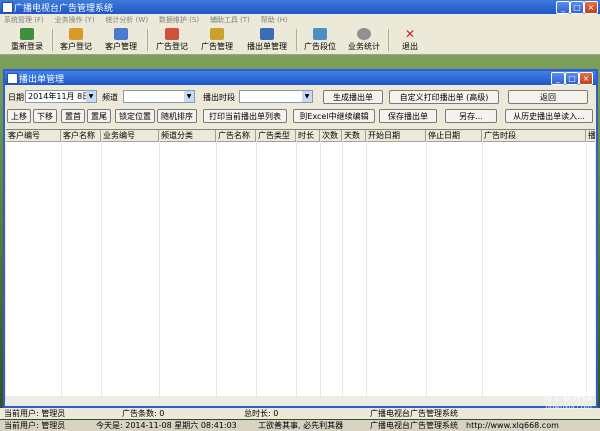 This screenshot has height=431, width=600. I want to click on status-ad-count: 广告条数: 0, so click(143, 413).